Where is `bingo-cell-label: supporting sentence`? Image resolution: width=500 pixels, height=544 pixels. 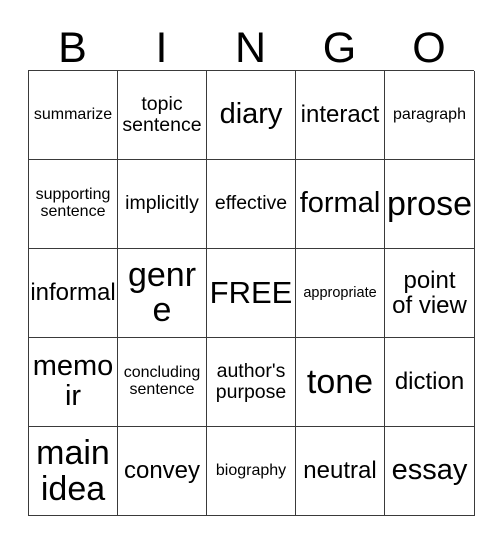 bingo-cell-label: supporting sentence is located at coordinates (73, 203).